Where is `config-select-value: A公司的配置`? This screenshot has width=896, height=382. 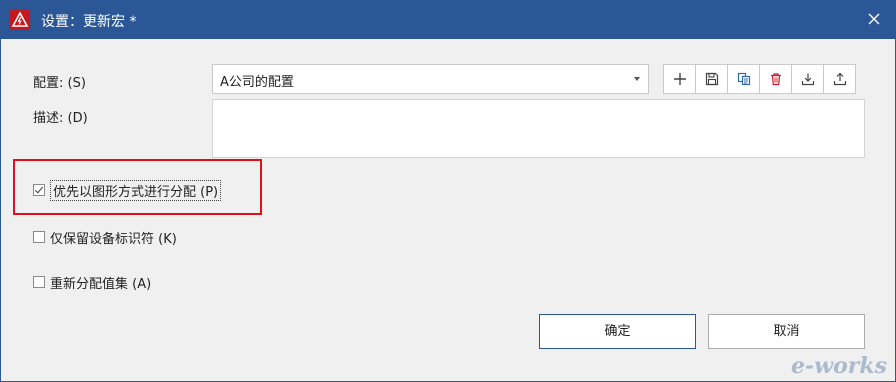
config-select-value: A公司的配置 is located at coordinates (257, 82).